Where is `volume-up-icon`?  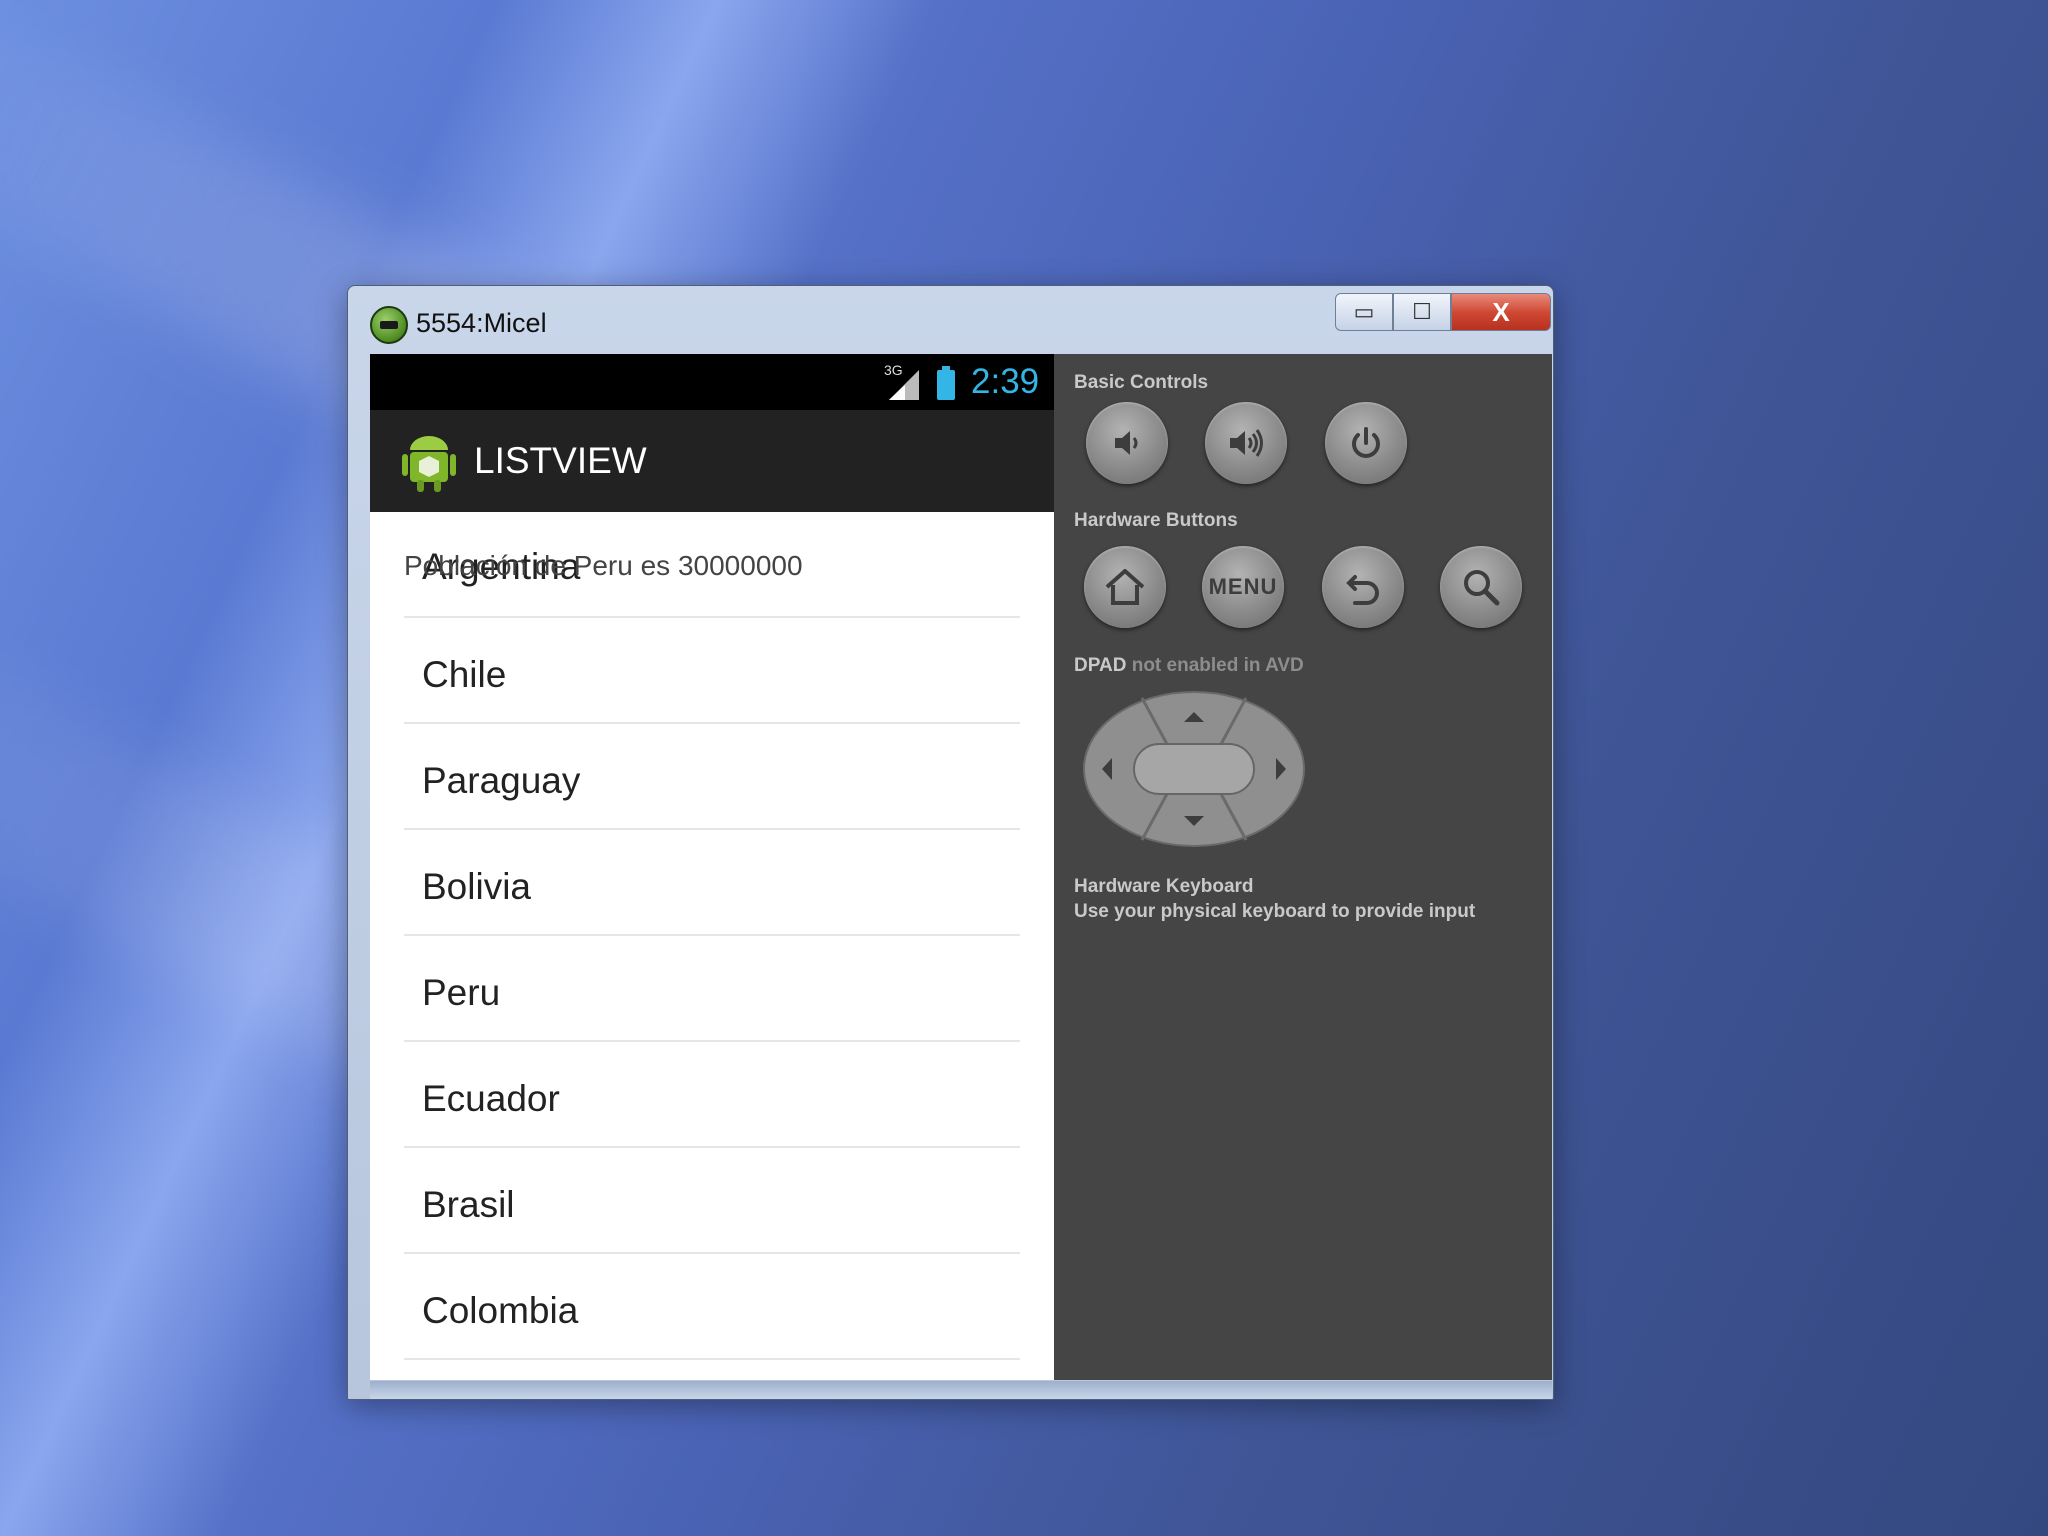 volume-up-icon is located at coordinates (1246, 443).